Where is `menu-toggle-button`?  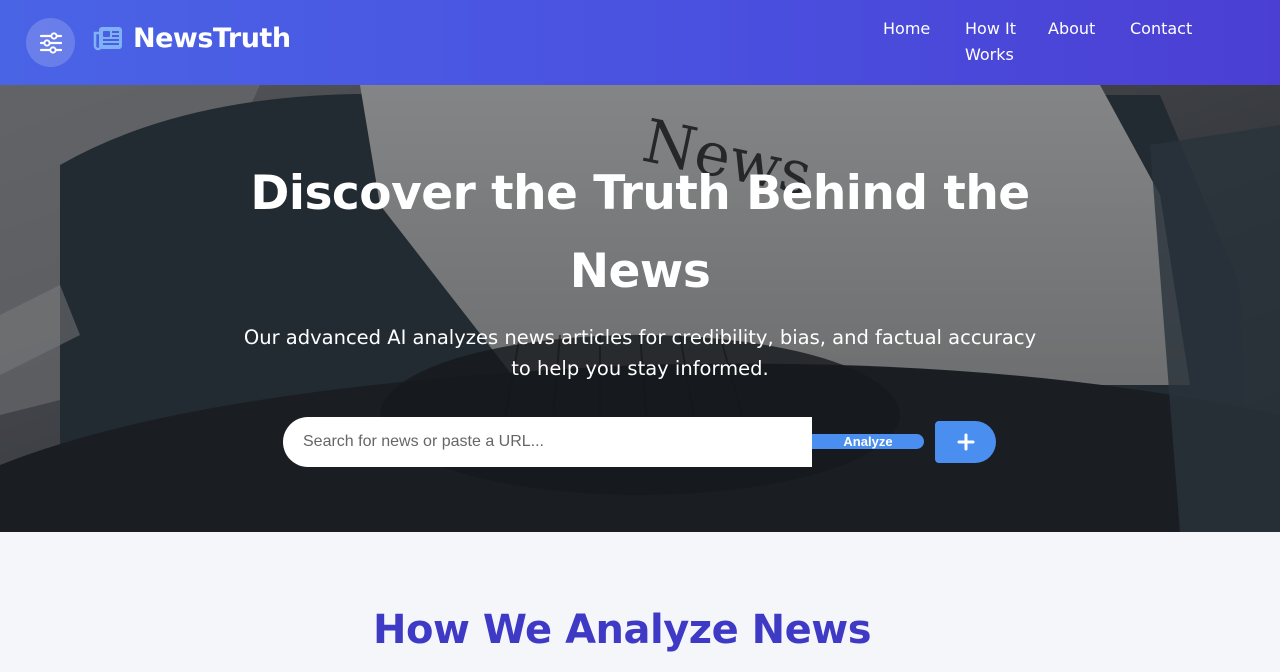 menu-toggle-button is located at coordinates (50, 42).